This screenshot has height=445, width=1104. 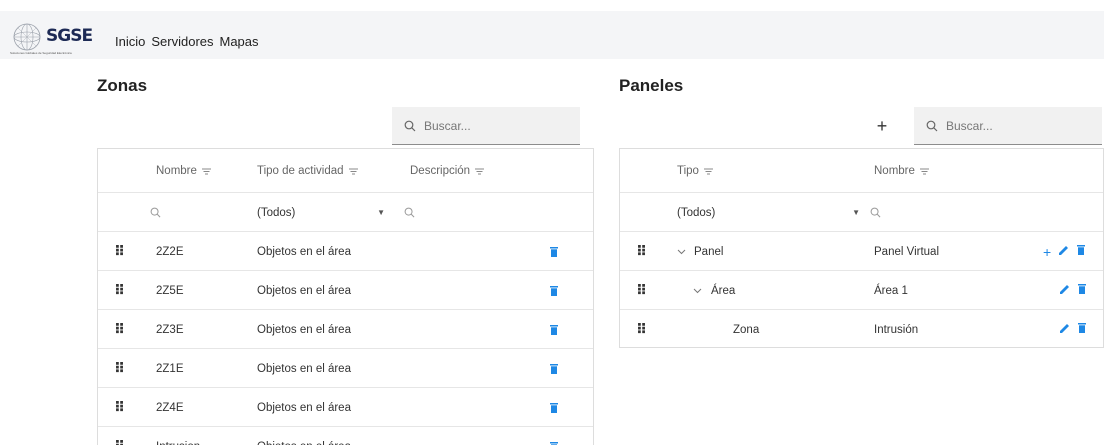 What do you see at coordinates (300, 171) in the screenshot?
I see `column-header-label: Tipo de actividad` at bounding box center [300, 171].